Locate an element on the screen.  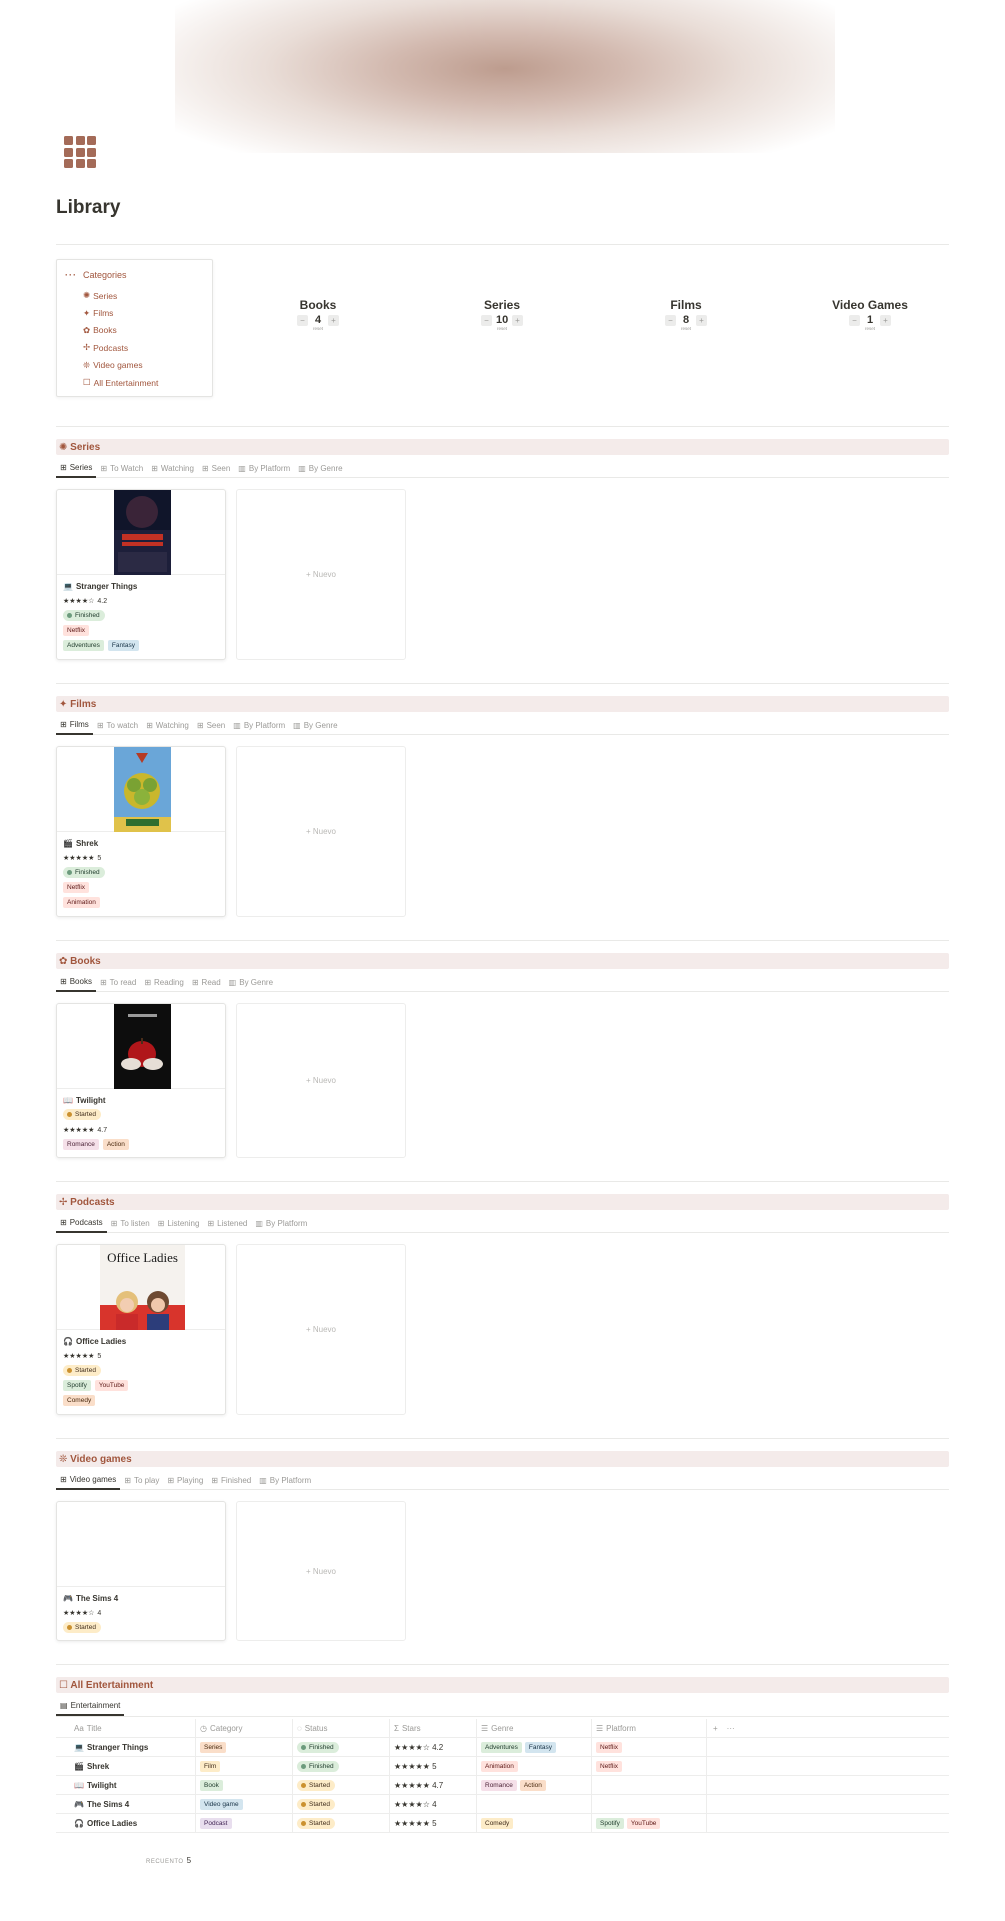
tab-podcasts: ⊞ Podcasts is located at coordinates (81, 1223).